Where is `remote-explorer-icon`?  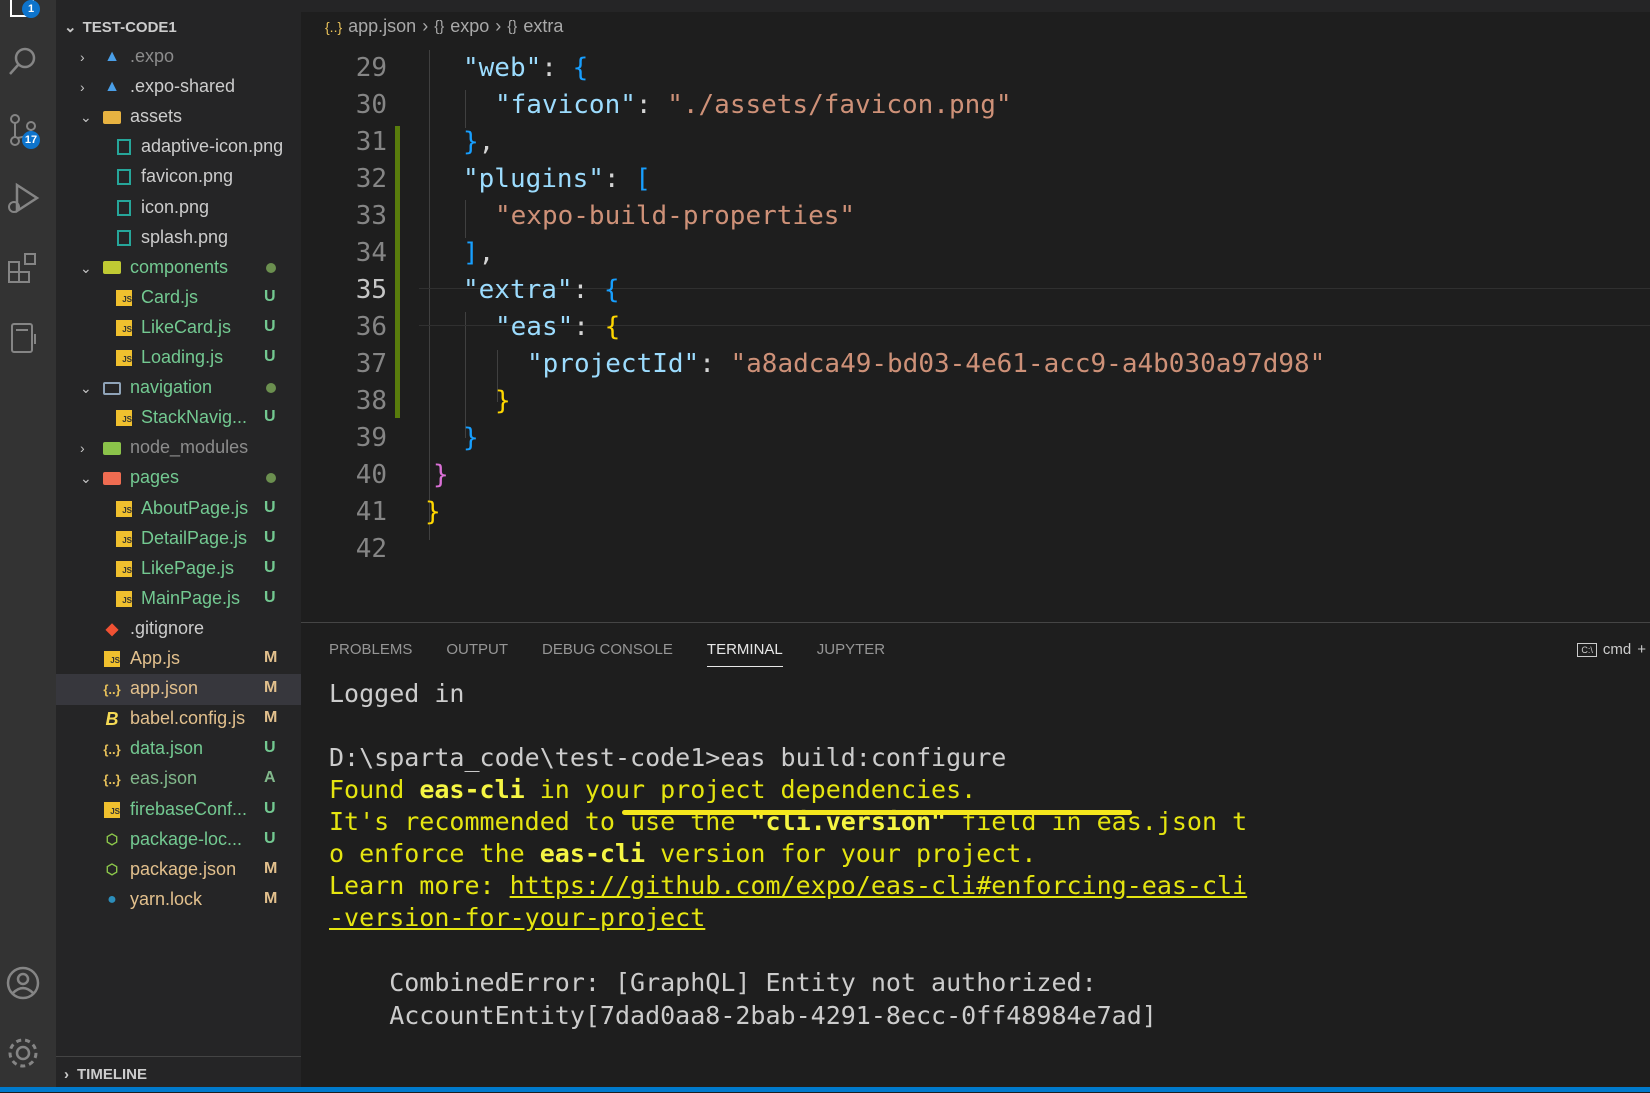 remote-explorer-icon is located at coordinates (23, 338).